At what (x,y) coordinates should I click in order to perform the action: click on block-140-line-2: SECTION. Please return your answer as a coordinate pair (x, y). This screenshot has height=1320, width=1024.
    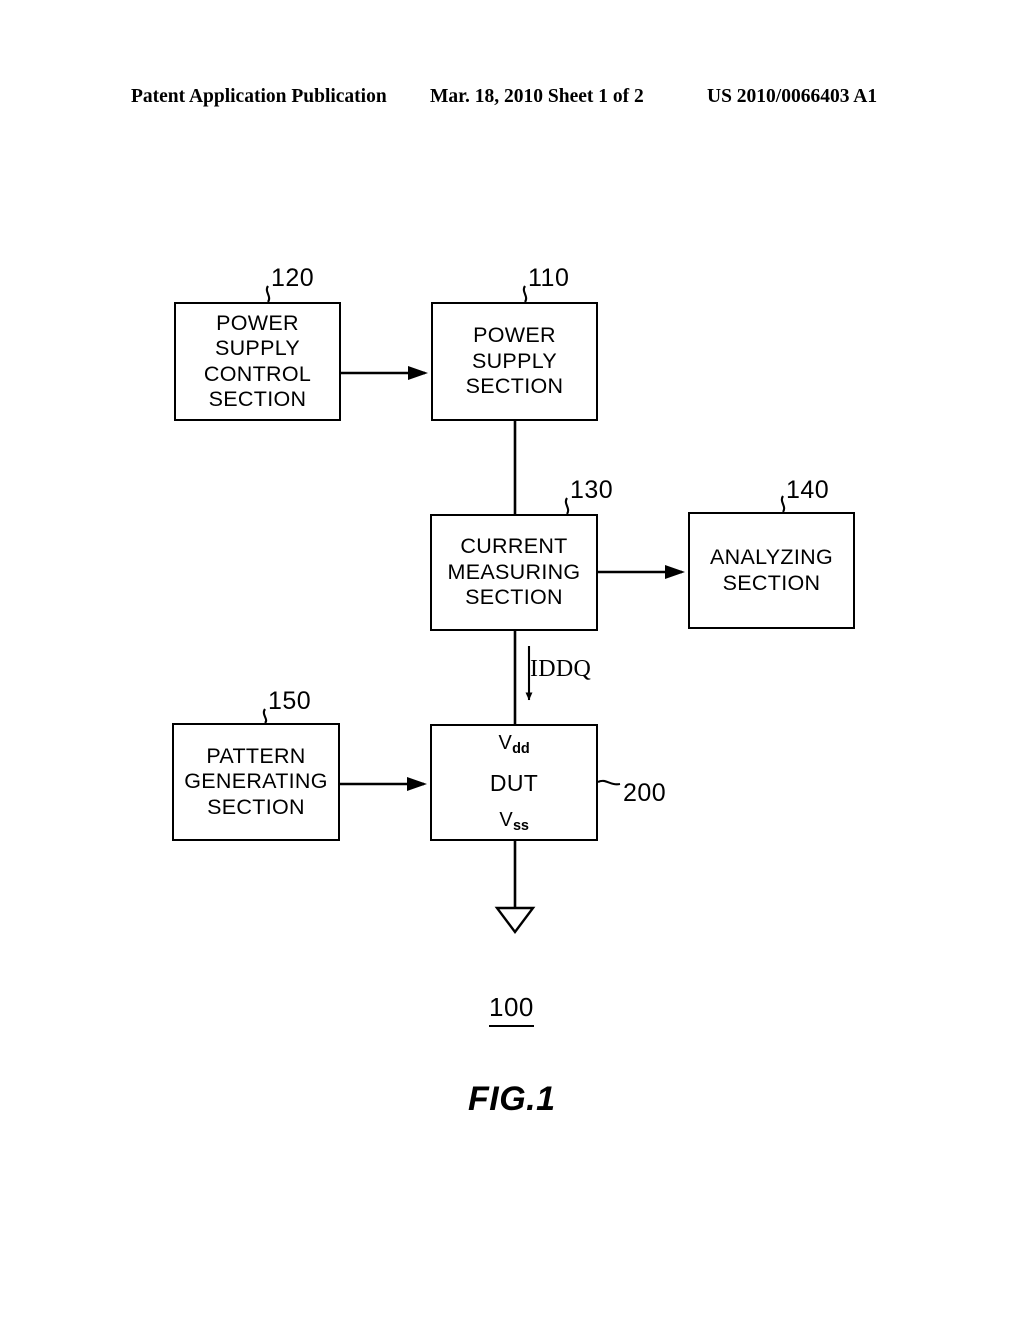
    Looking at the image, I should click on (771, 582).